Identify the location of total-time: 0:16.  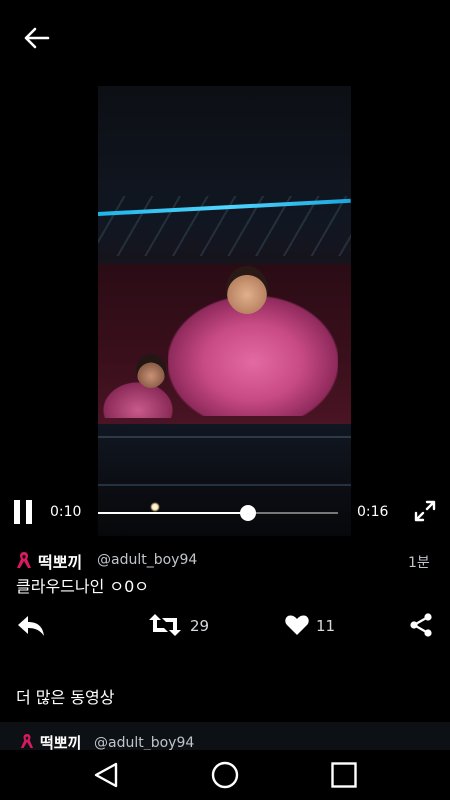
(373, 512).